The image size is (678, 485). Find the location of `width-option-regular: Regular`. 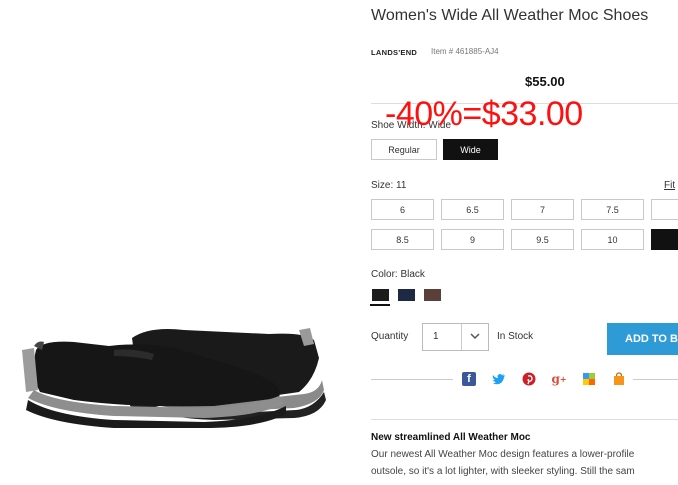

width-option-regular: Regular is located at coordinates (404, 149).